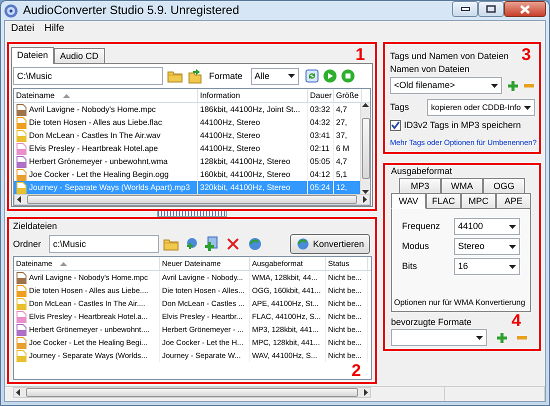 The width and height of the screenshot is (550, 406). I want to click on tags-label: Tags, so click(400, 107).